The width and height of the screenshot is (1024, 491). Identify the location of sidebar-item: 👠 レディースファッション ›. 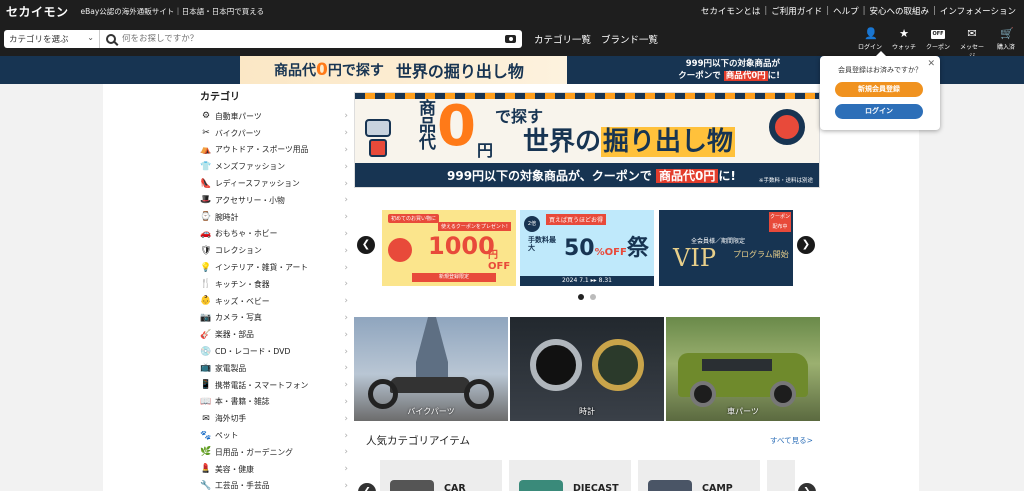
(275, 183).